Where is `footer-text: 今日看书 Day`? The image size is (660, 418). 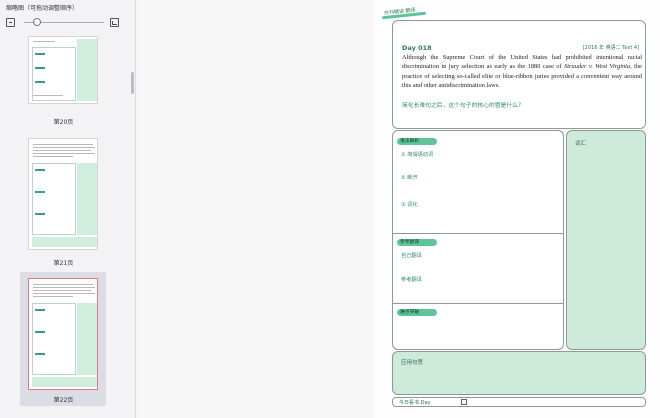
footer-text: 今日看书 Day is located at coordinates (415, 403).